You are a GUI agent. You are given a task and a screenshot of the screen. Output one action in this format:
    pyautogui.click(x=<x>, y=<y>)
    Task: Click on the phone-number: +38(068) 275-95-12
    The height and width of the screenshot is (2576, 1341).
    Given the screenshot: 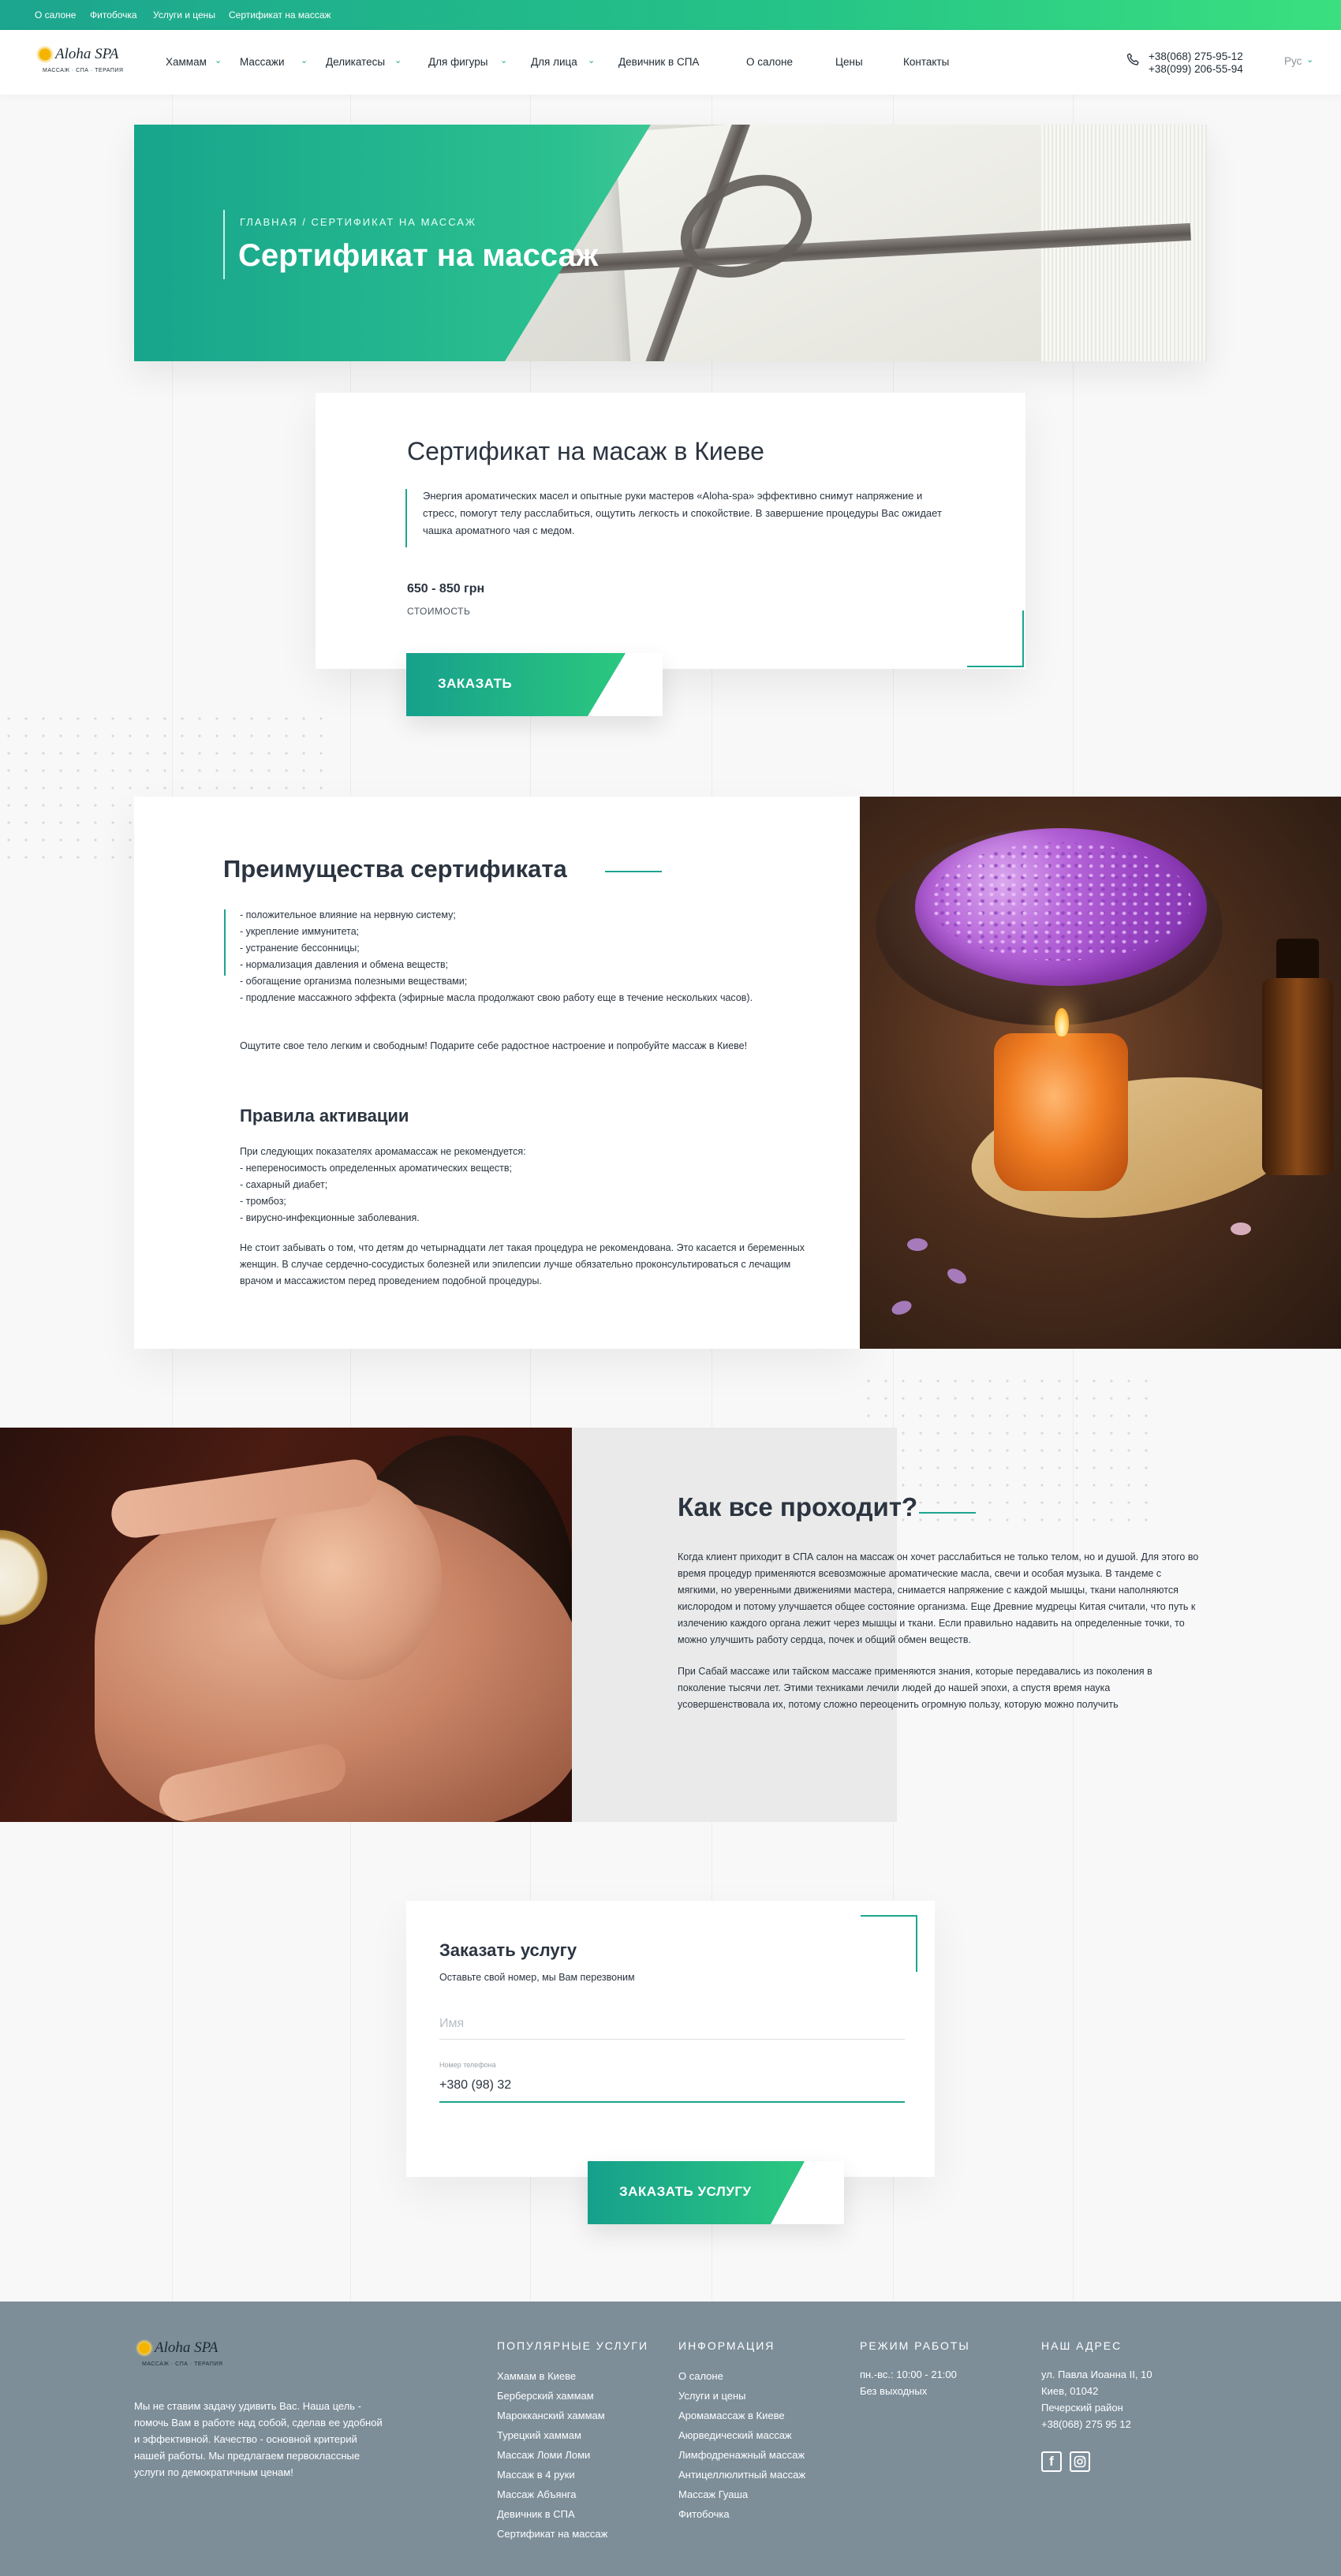 What is the action you would take?
    pyautogui.click(x=1196, y=56)
    